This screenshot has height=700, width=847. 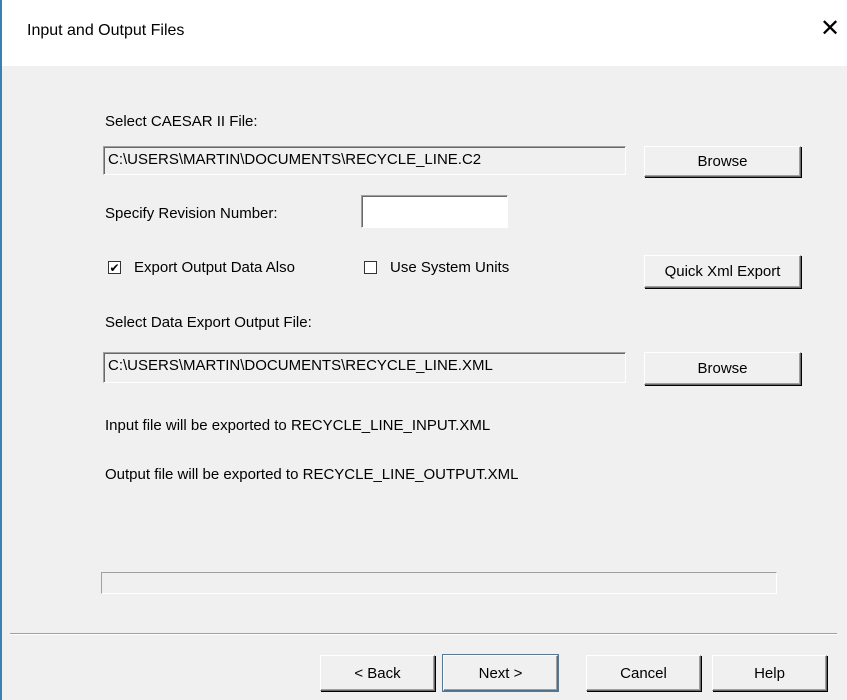 What do you see at coordinates (450, 267) in the screenshot?
I see `system-units-label: Use System Units` at bounding box center [450, 267].